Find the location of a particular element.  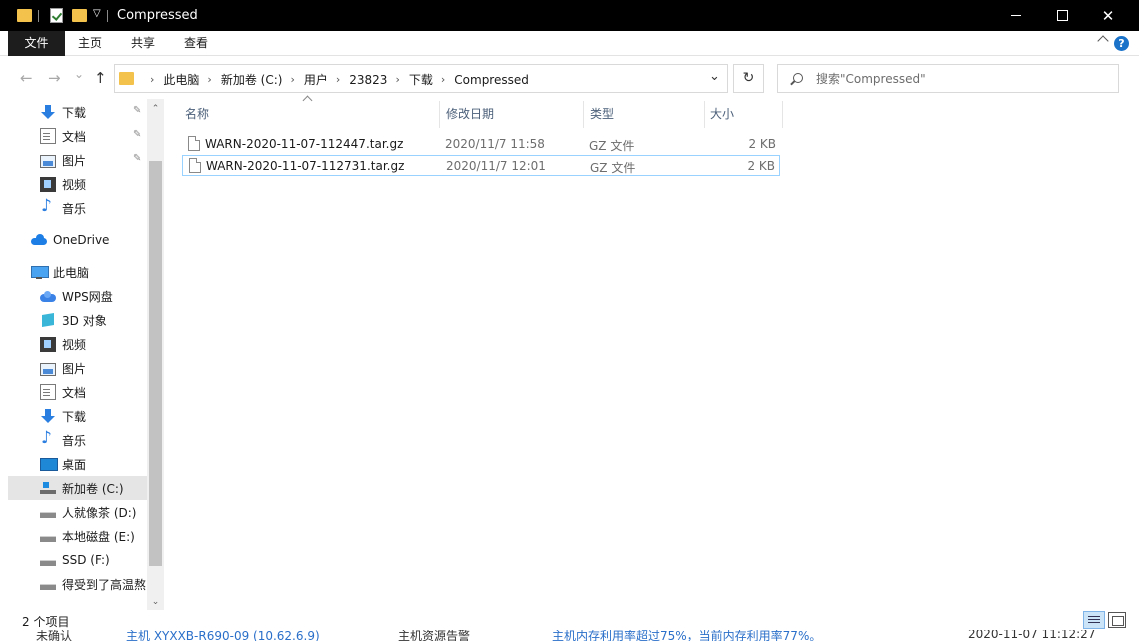

item-count: 2 个项目 is located at coordinates (46, 622).